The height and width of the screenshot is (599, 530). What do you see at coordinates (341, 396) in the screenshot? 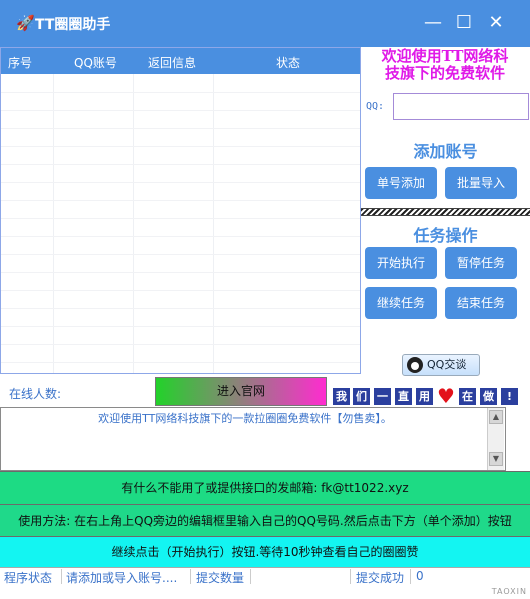
I see `slogan-char: 我` at bounding box center [341, 396].